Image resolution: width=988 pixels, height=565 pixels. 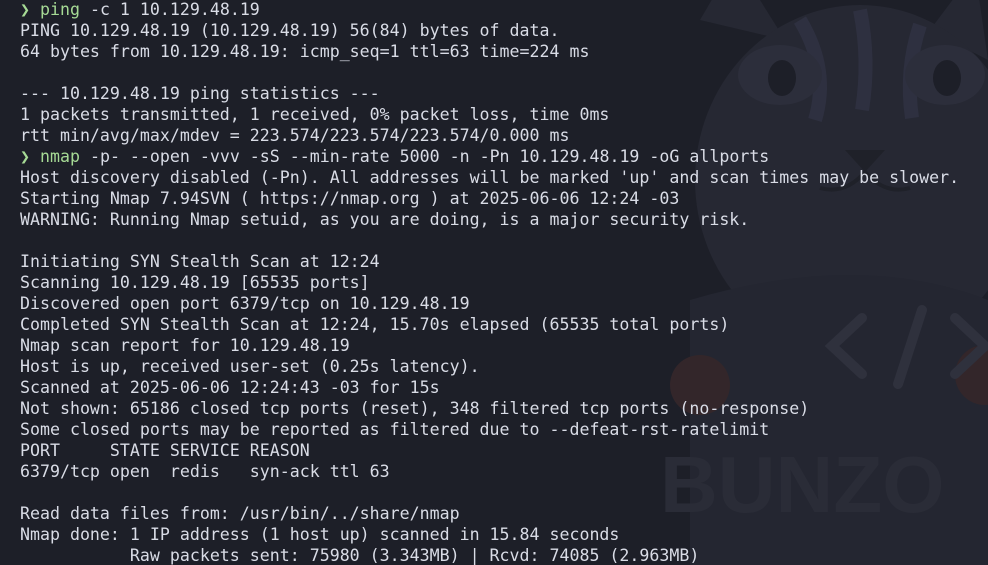 What do you see at coordinates (200, 93) in the screenshot?
I see `output-line: --- 10.129.48.19 ping statistics ---` at bounding box center [200, 93].